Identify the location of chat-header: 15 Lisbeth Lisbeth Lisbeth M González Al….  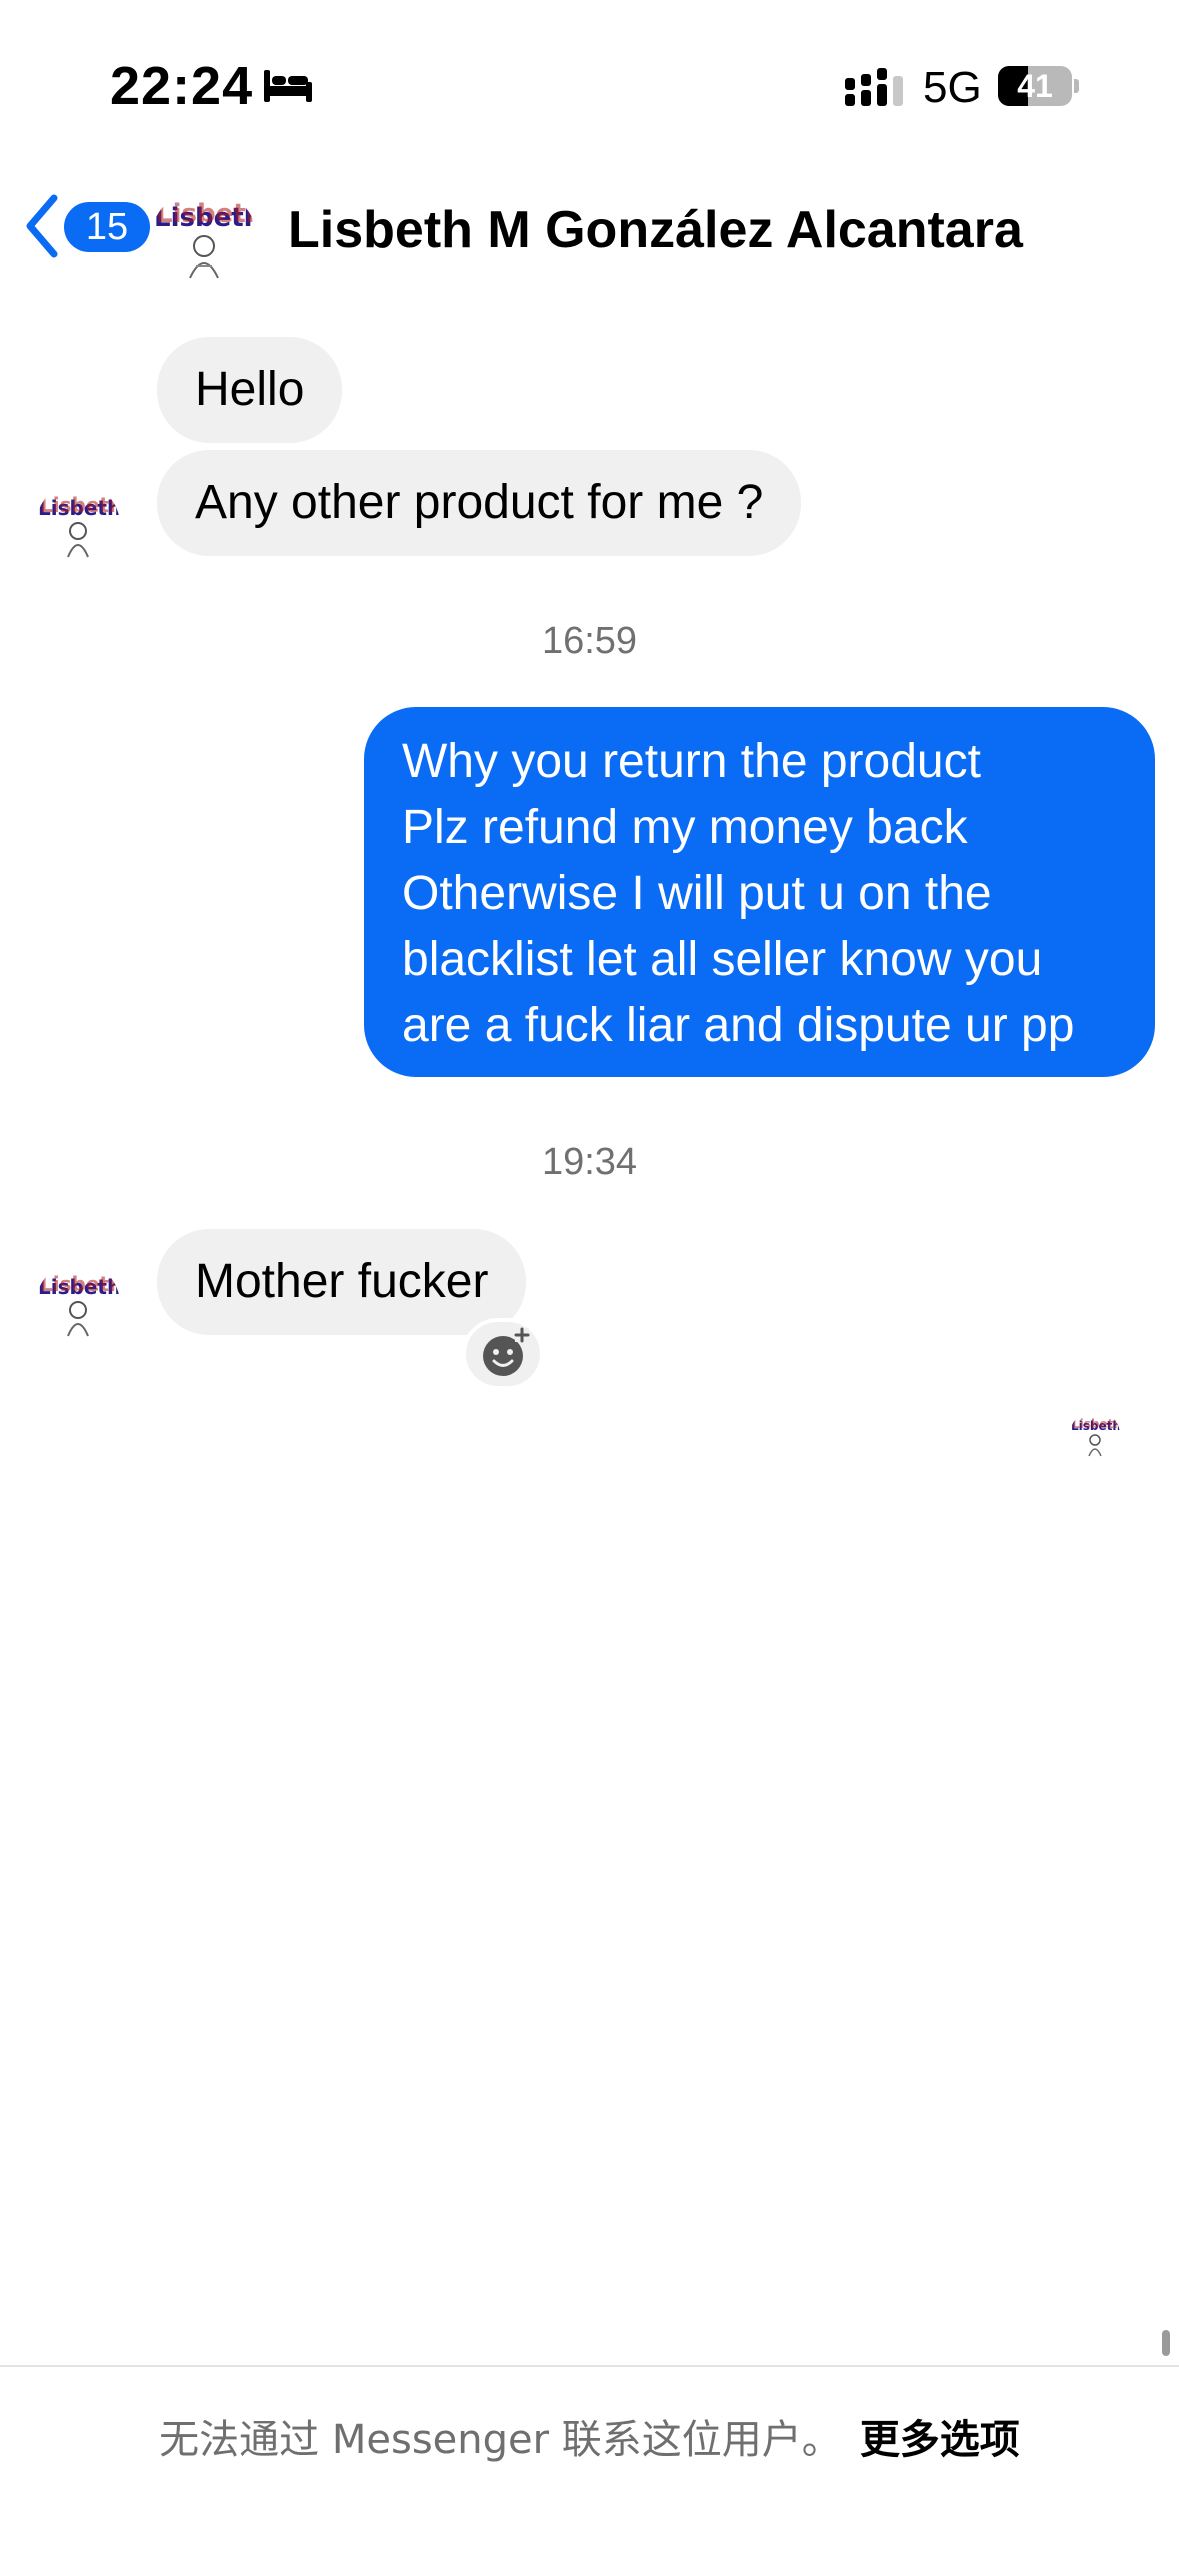
(589, 233).